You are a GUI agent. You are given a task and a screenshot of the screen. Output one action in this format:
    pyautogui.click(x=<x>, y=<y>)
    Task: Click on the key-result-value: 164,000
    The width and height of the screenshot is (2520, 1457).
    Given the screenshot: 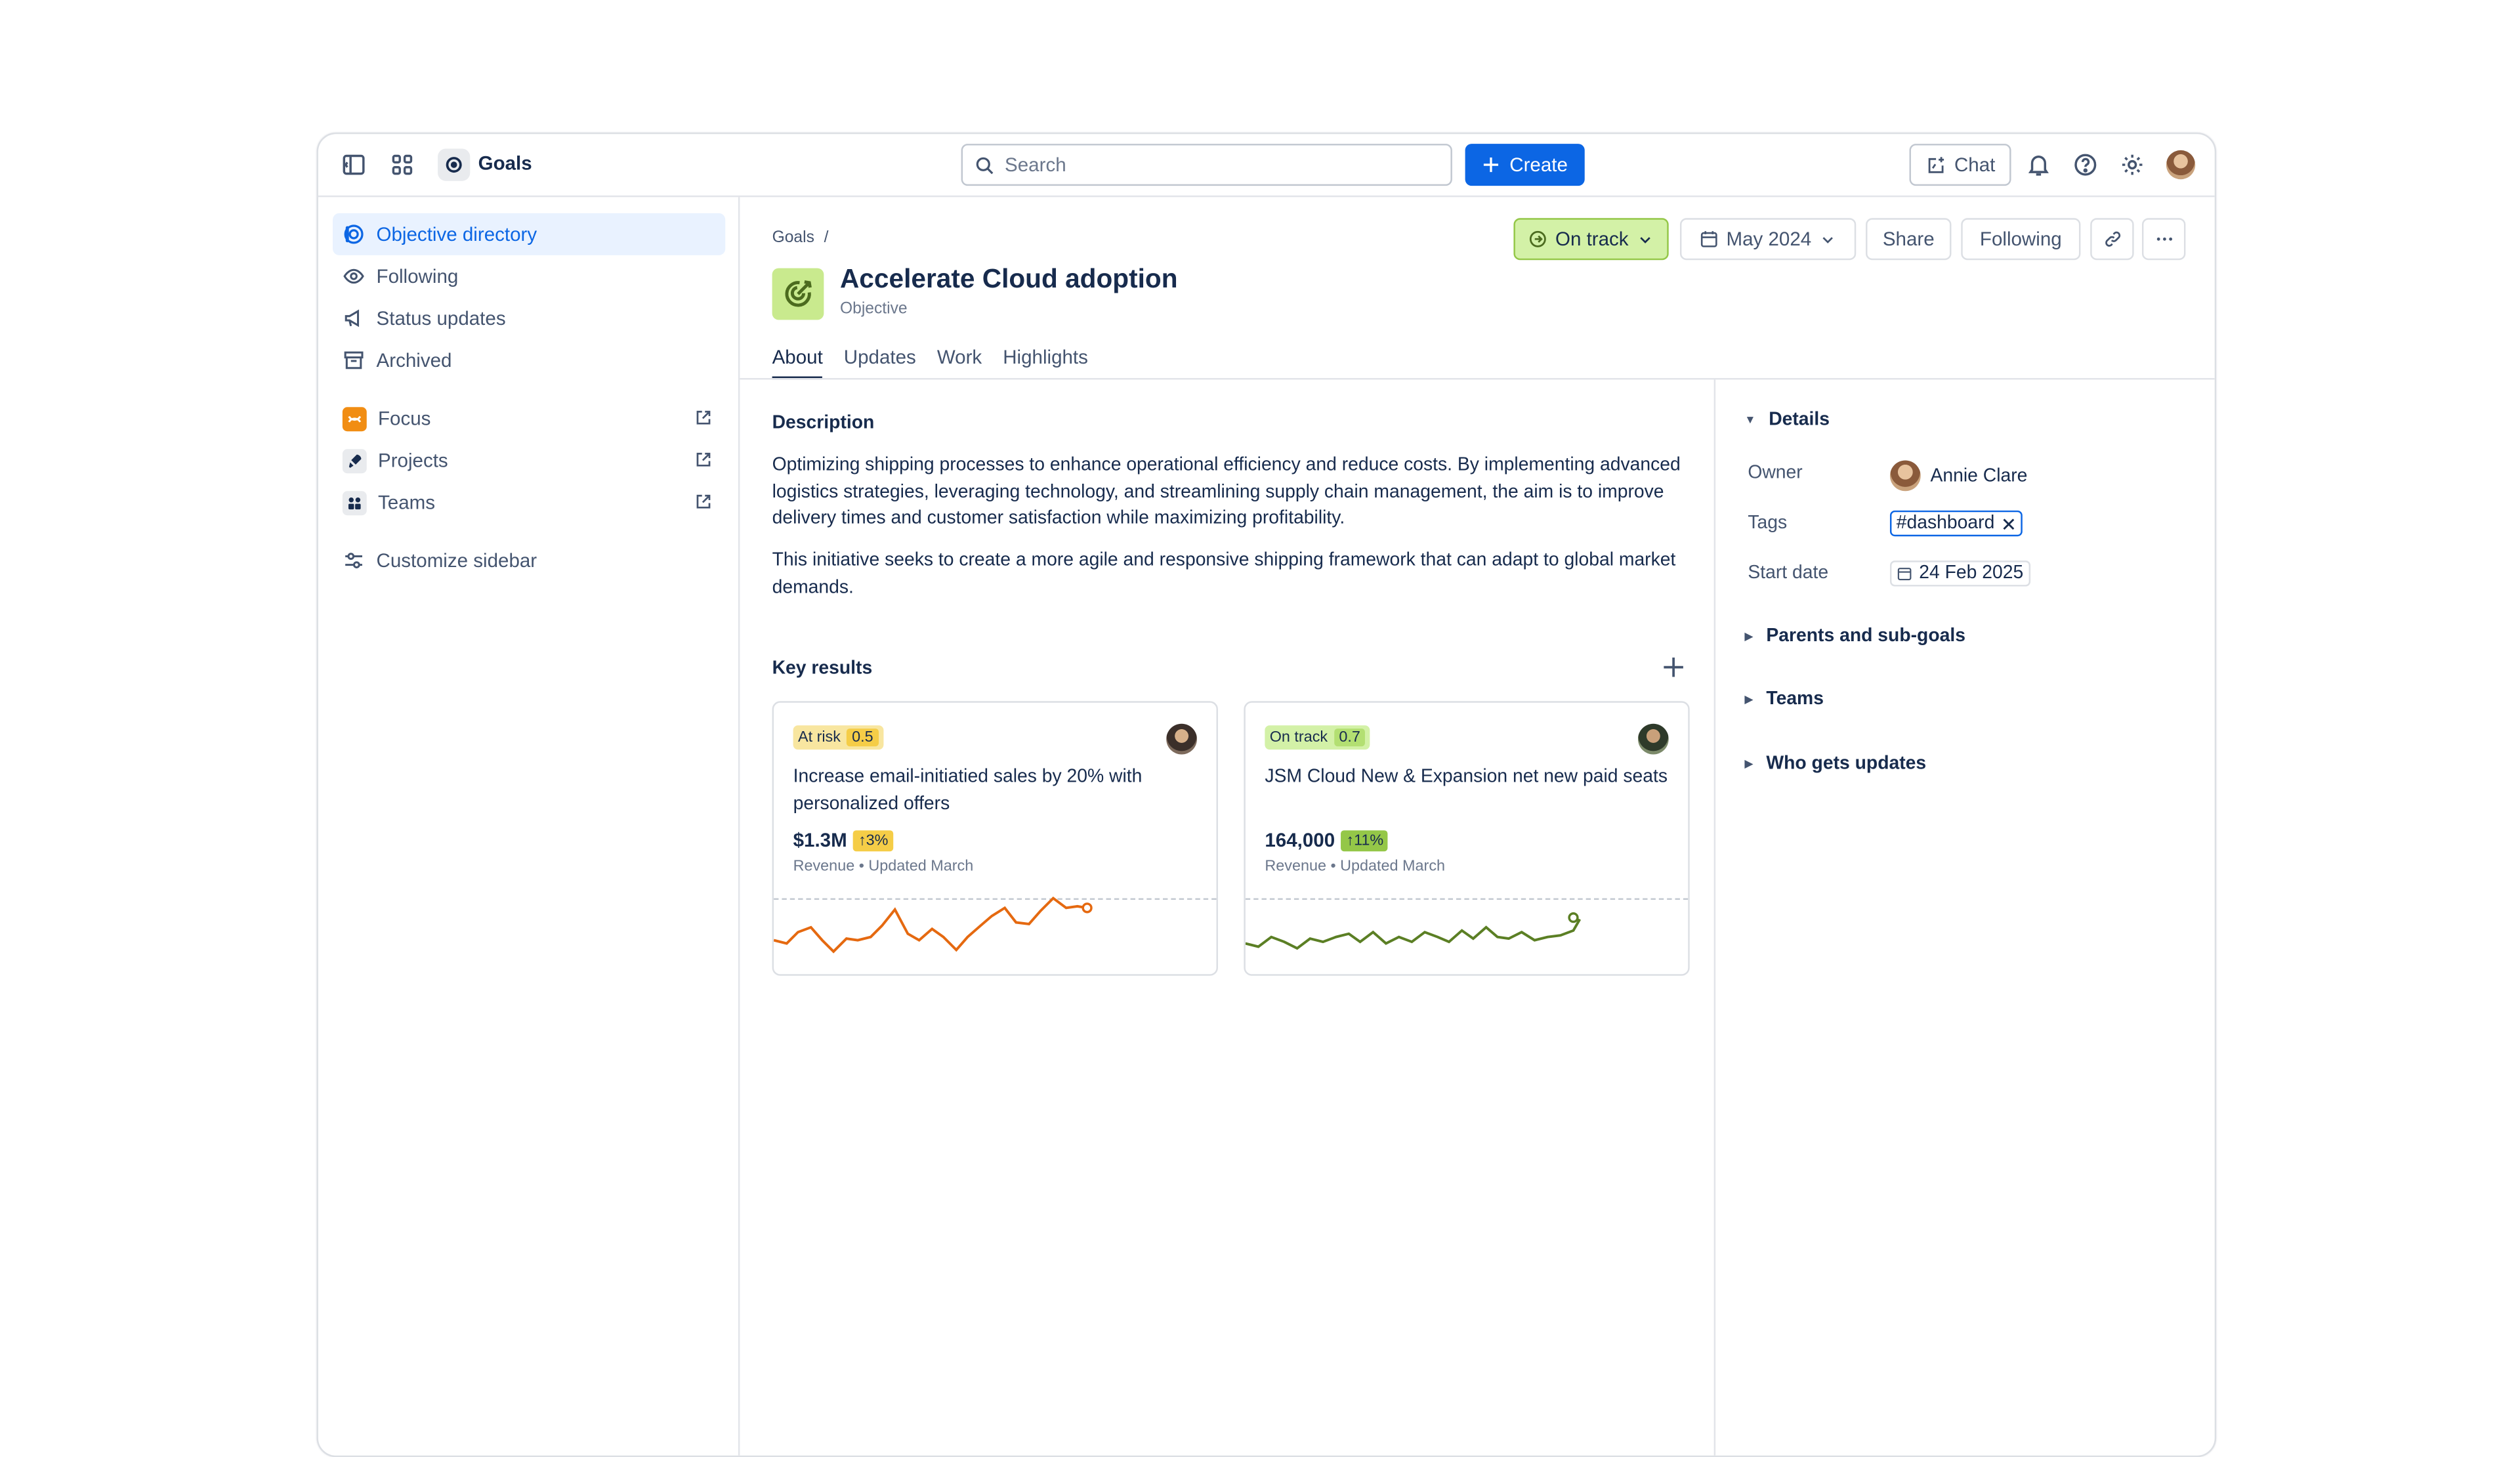 What is the action you would take?
    pyautogui.click(x=1300, y=840)
    